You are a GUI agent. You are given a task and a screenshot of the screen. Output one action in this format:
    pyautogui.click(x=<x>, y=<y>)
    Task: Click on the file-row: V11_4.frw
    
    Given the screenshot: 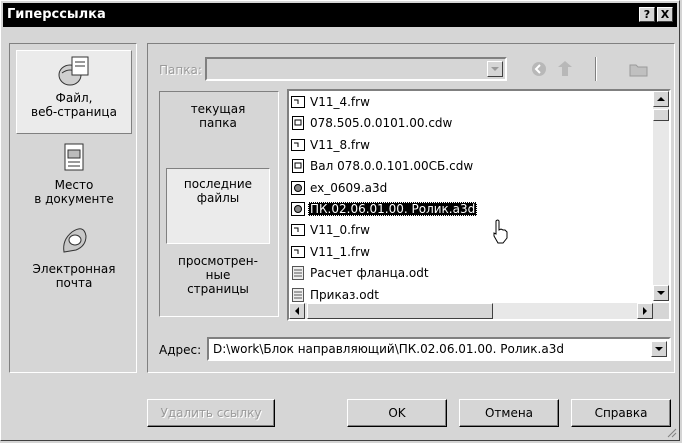 What is the action you would take?
    pyautogui.click(x=331, y=102)
    